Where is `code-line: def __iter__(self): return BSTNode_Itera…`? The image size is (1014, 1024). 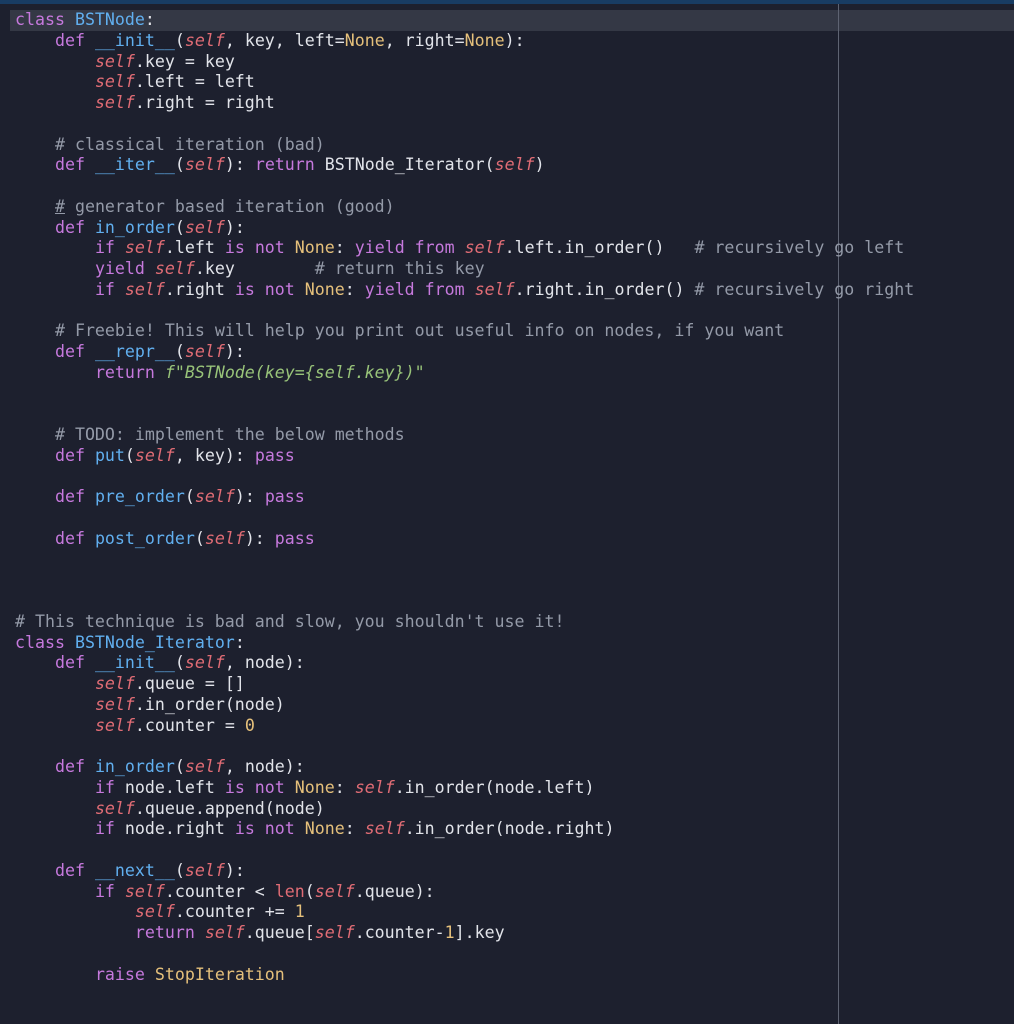 code-line: def __iter__(self): return BSTNode_Itera… is located at coordinates (464, 165).